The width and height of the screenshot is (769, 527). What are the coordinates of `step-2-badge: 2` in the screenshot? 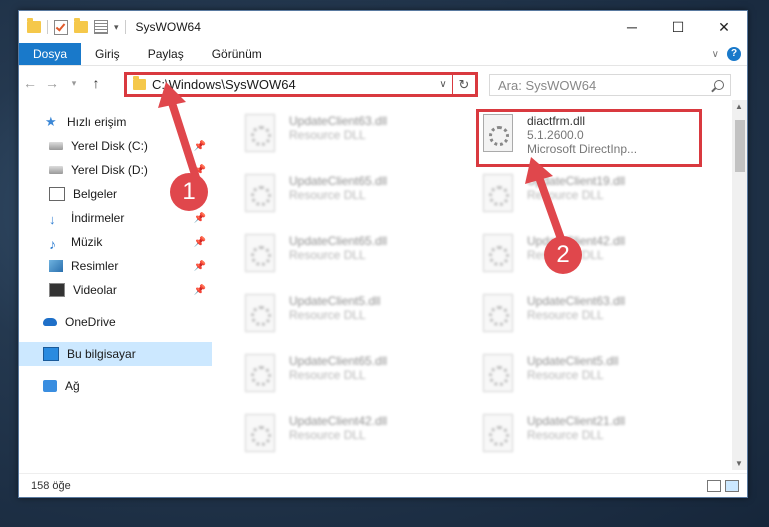 It's located at (563, 255).